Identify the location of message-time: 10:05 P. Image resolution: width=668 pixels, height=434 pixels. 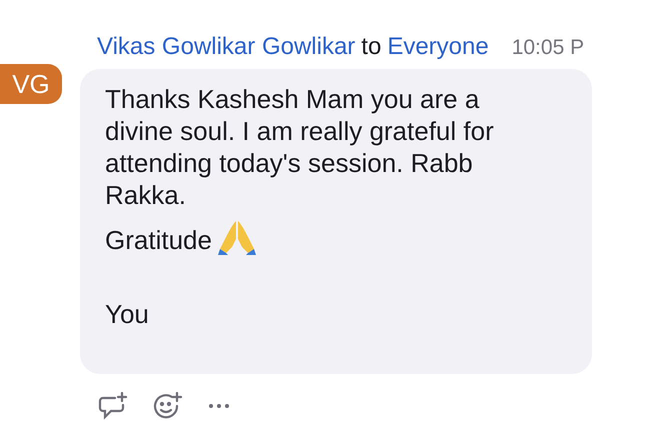
(548, 48).